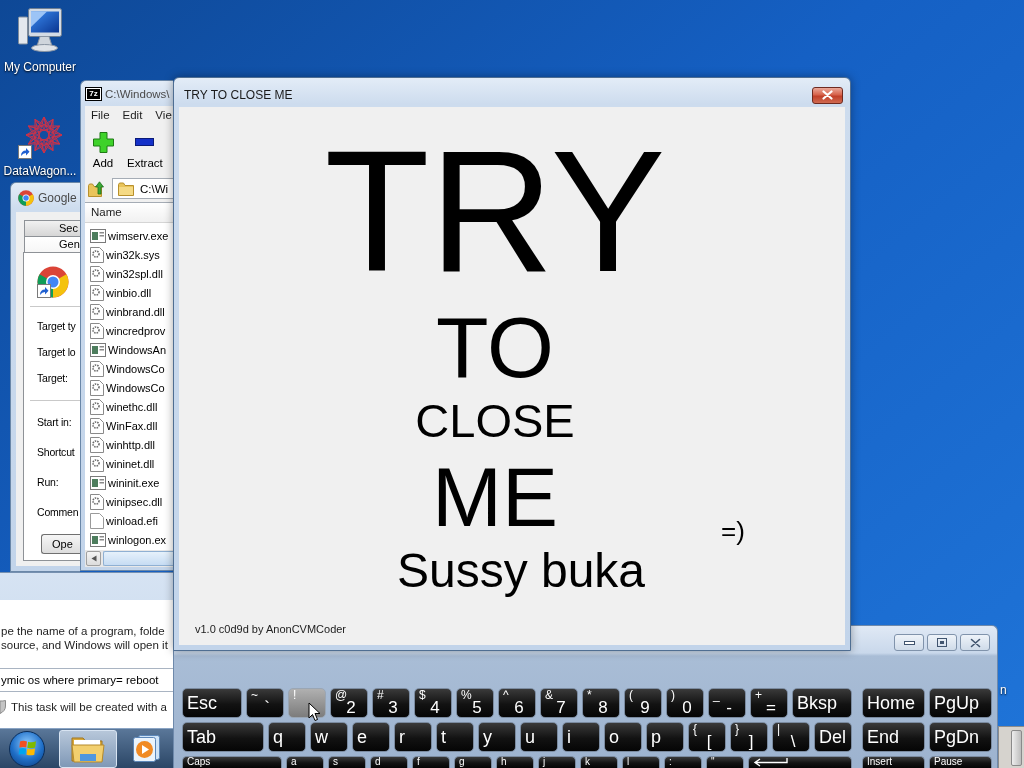 The height and width of the screenshot is (768, 1024). Describe the element at coordinates (163, 114) in the screenshot. I see `menu-item: Vie` at that location.